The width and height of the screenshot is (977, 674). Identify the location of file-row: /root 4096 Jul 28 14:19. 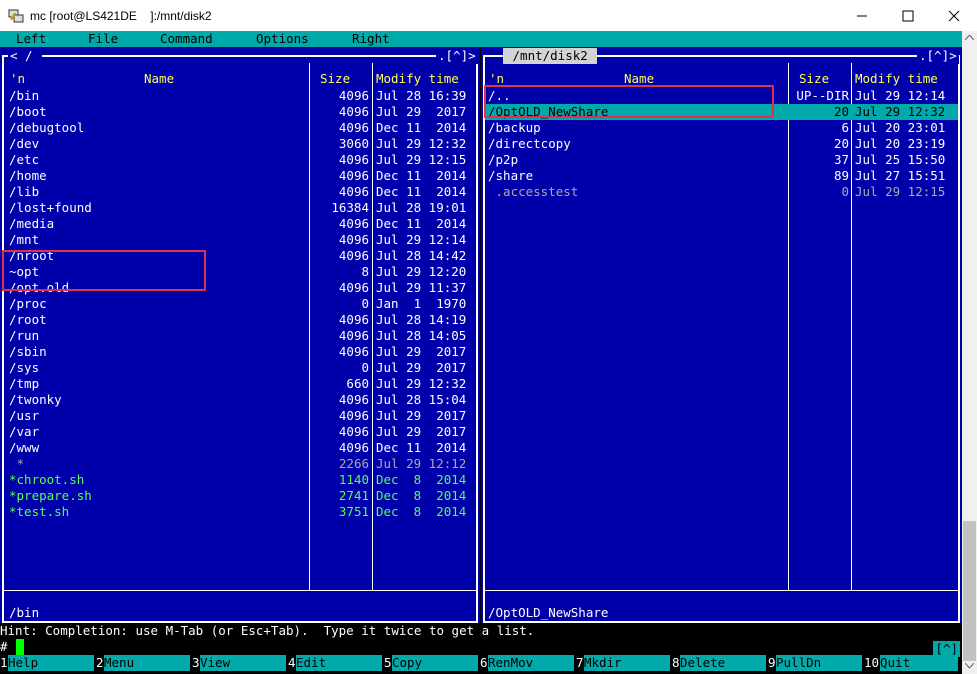
(240, 320).